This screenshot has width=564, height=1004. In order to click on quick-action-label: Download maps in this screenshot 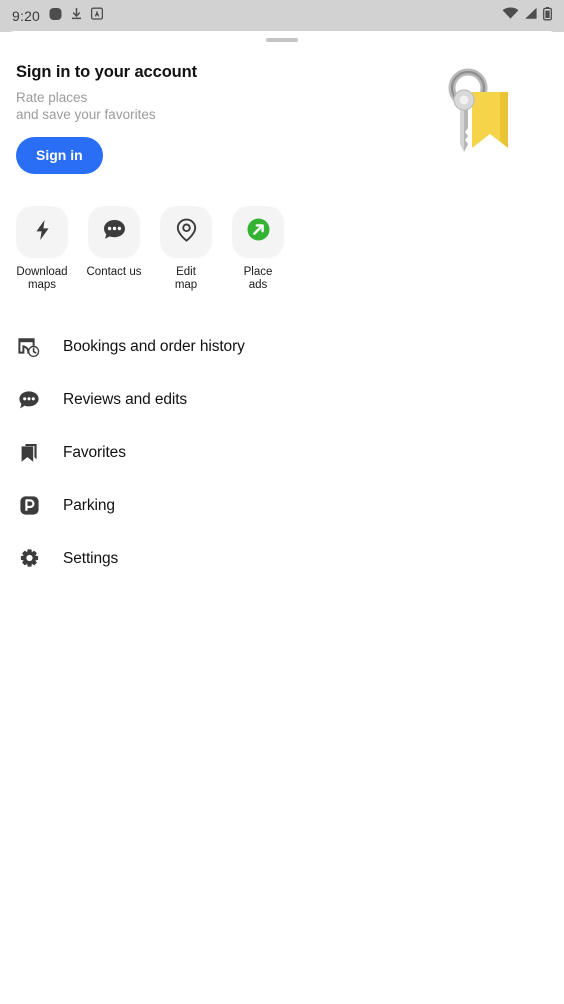, I will do `click(42, 278)`.